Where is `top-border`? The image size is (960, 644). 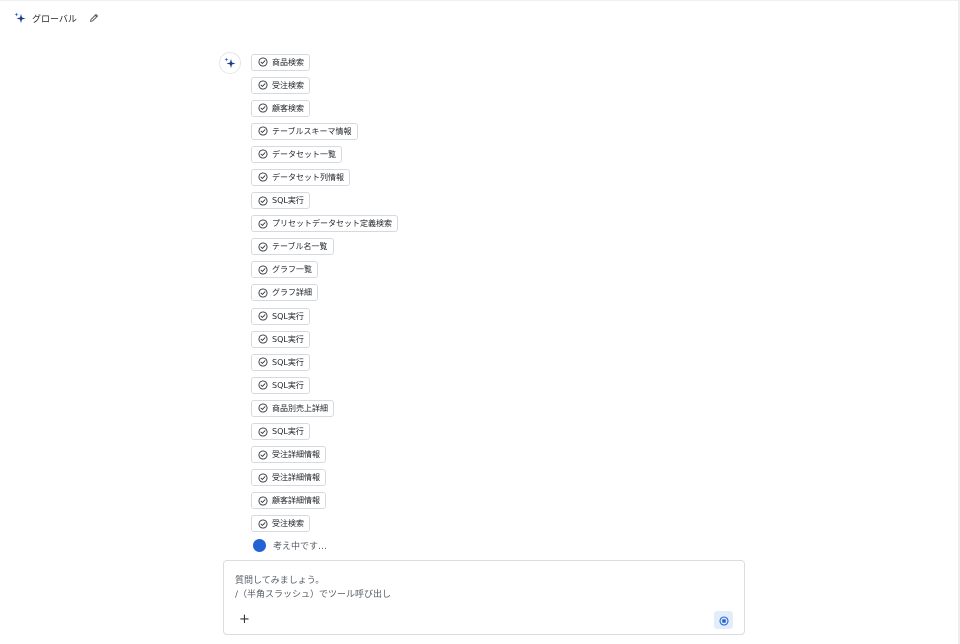 top-border is located at coordinates (480, 0).